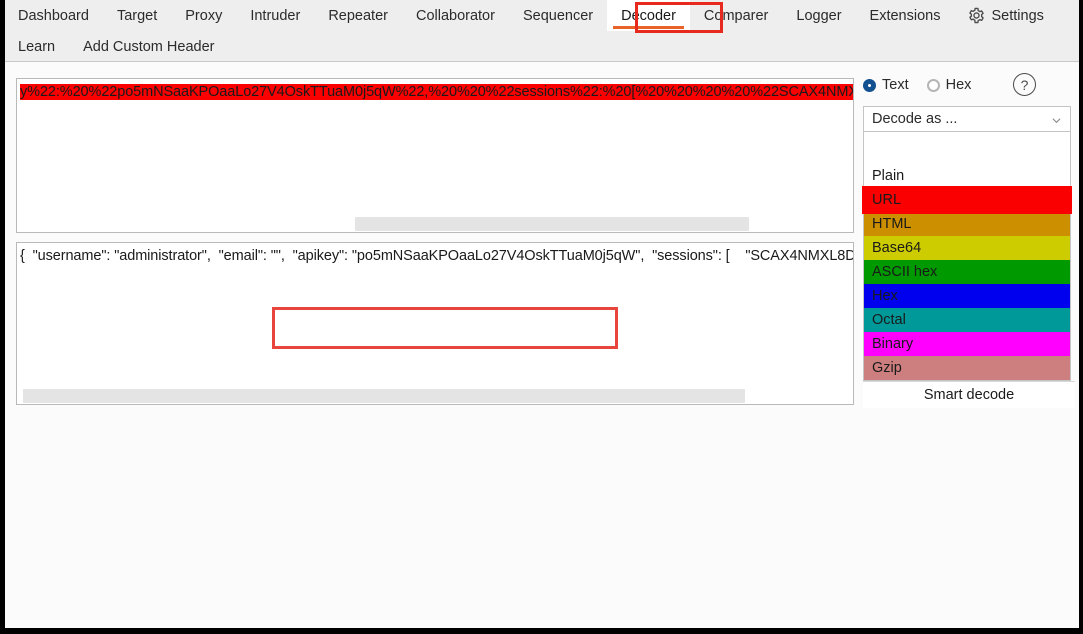 The height and width of the screenshot is (634, 1083). I want to click on menu-item-logger: Logger, so click(818, 15).